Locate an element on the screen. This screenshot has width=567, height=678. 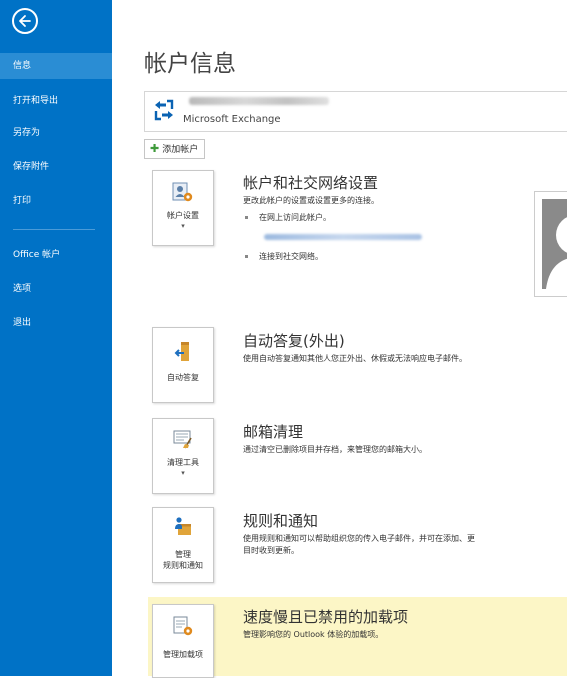
back-button is located at coordinates (25, 21).